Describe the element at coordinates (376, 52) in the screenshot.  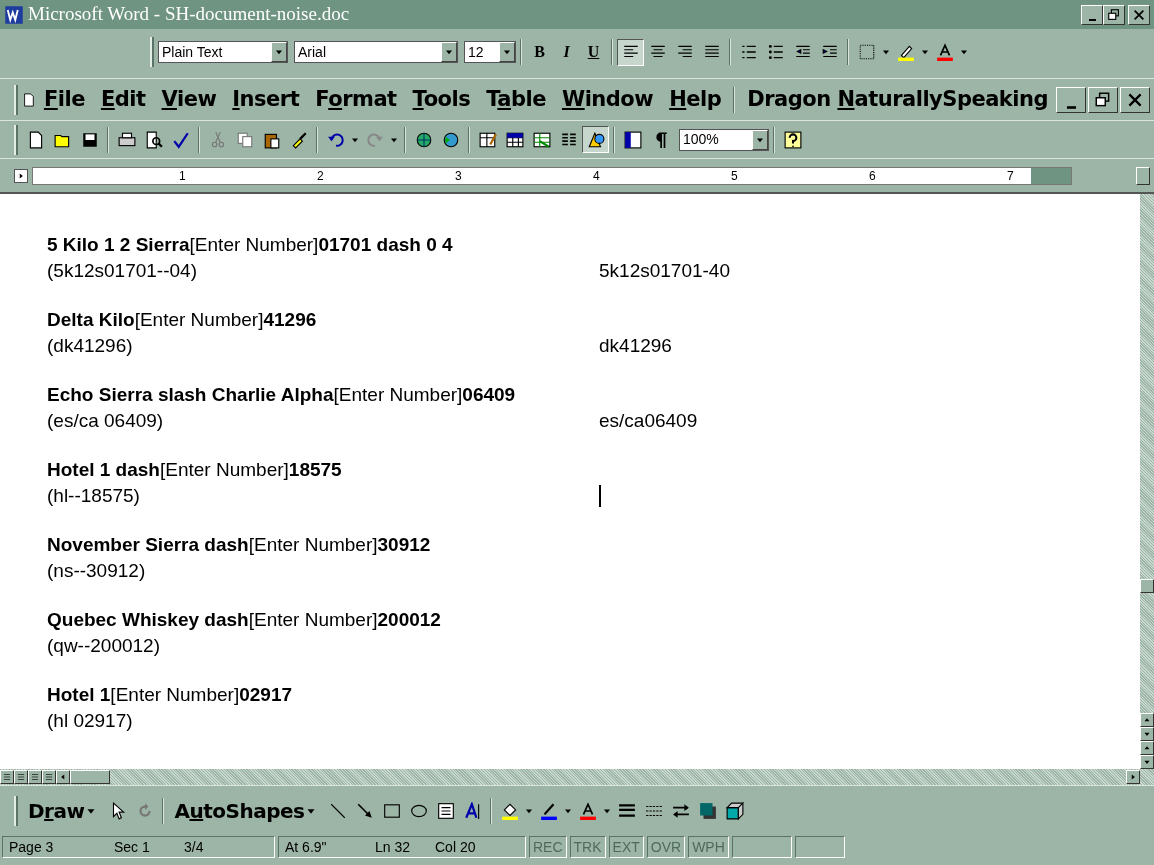
I see `font-dropdown: Arial` at that location.